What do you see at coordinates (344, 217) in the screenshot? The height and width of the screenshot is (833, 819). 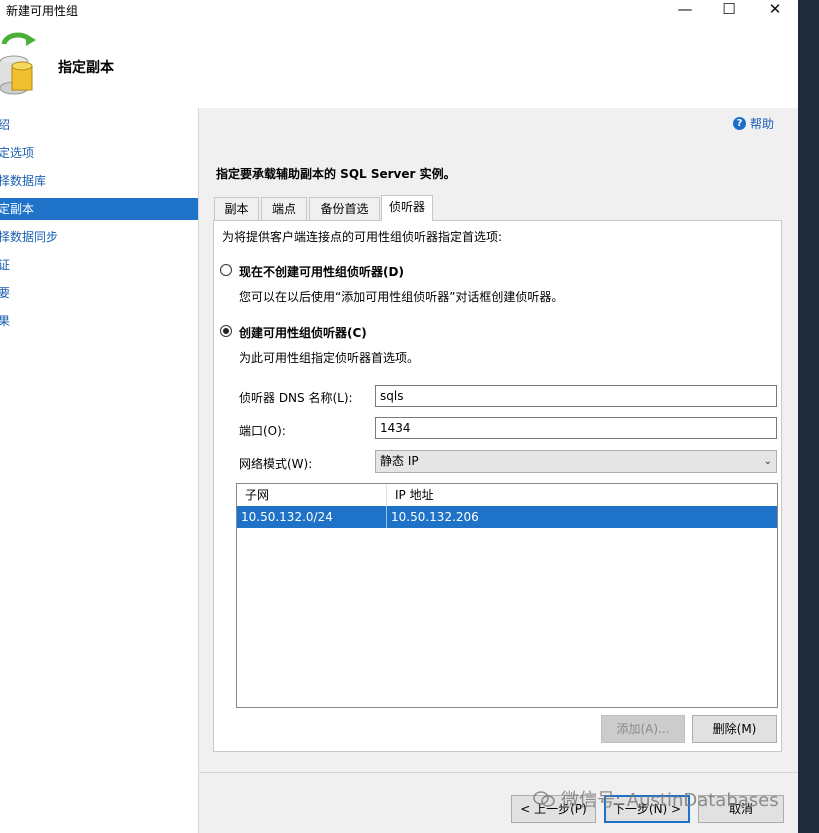 I see `tab-backup-preferences: 备份首选项` at bounding box center [344, 217].